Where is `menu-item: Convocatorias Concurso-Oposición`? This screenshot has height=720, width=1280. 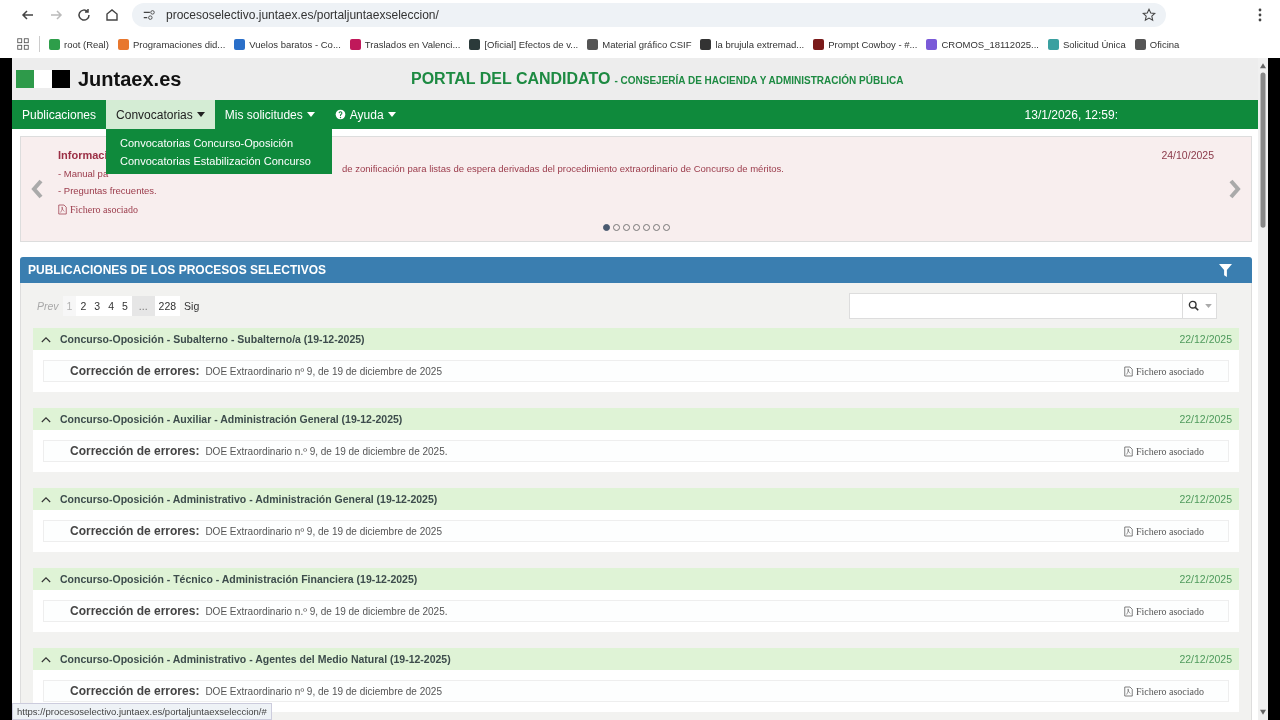 menu-item: Convocatorias Concurso-Oposición is located at coordinates (219, 143).